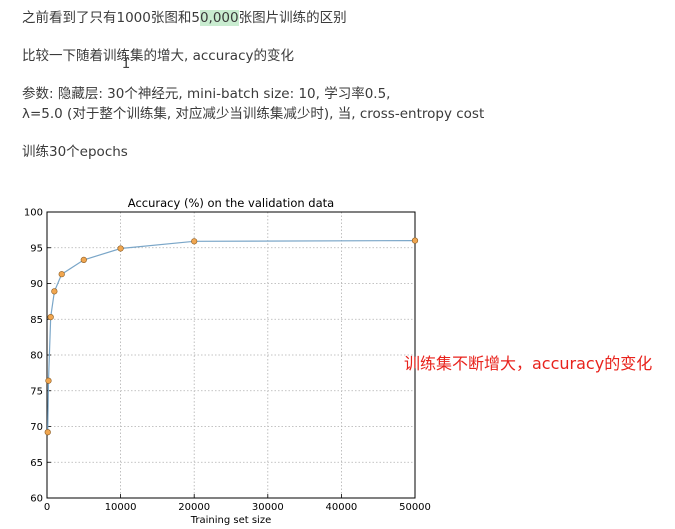 The width and height of the screenshot is (675, 529). Describe the element at coordinates (36, 499) in the screenshot. I see `y-tick-label: 60` at that location.